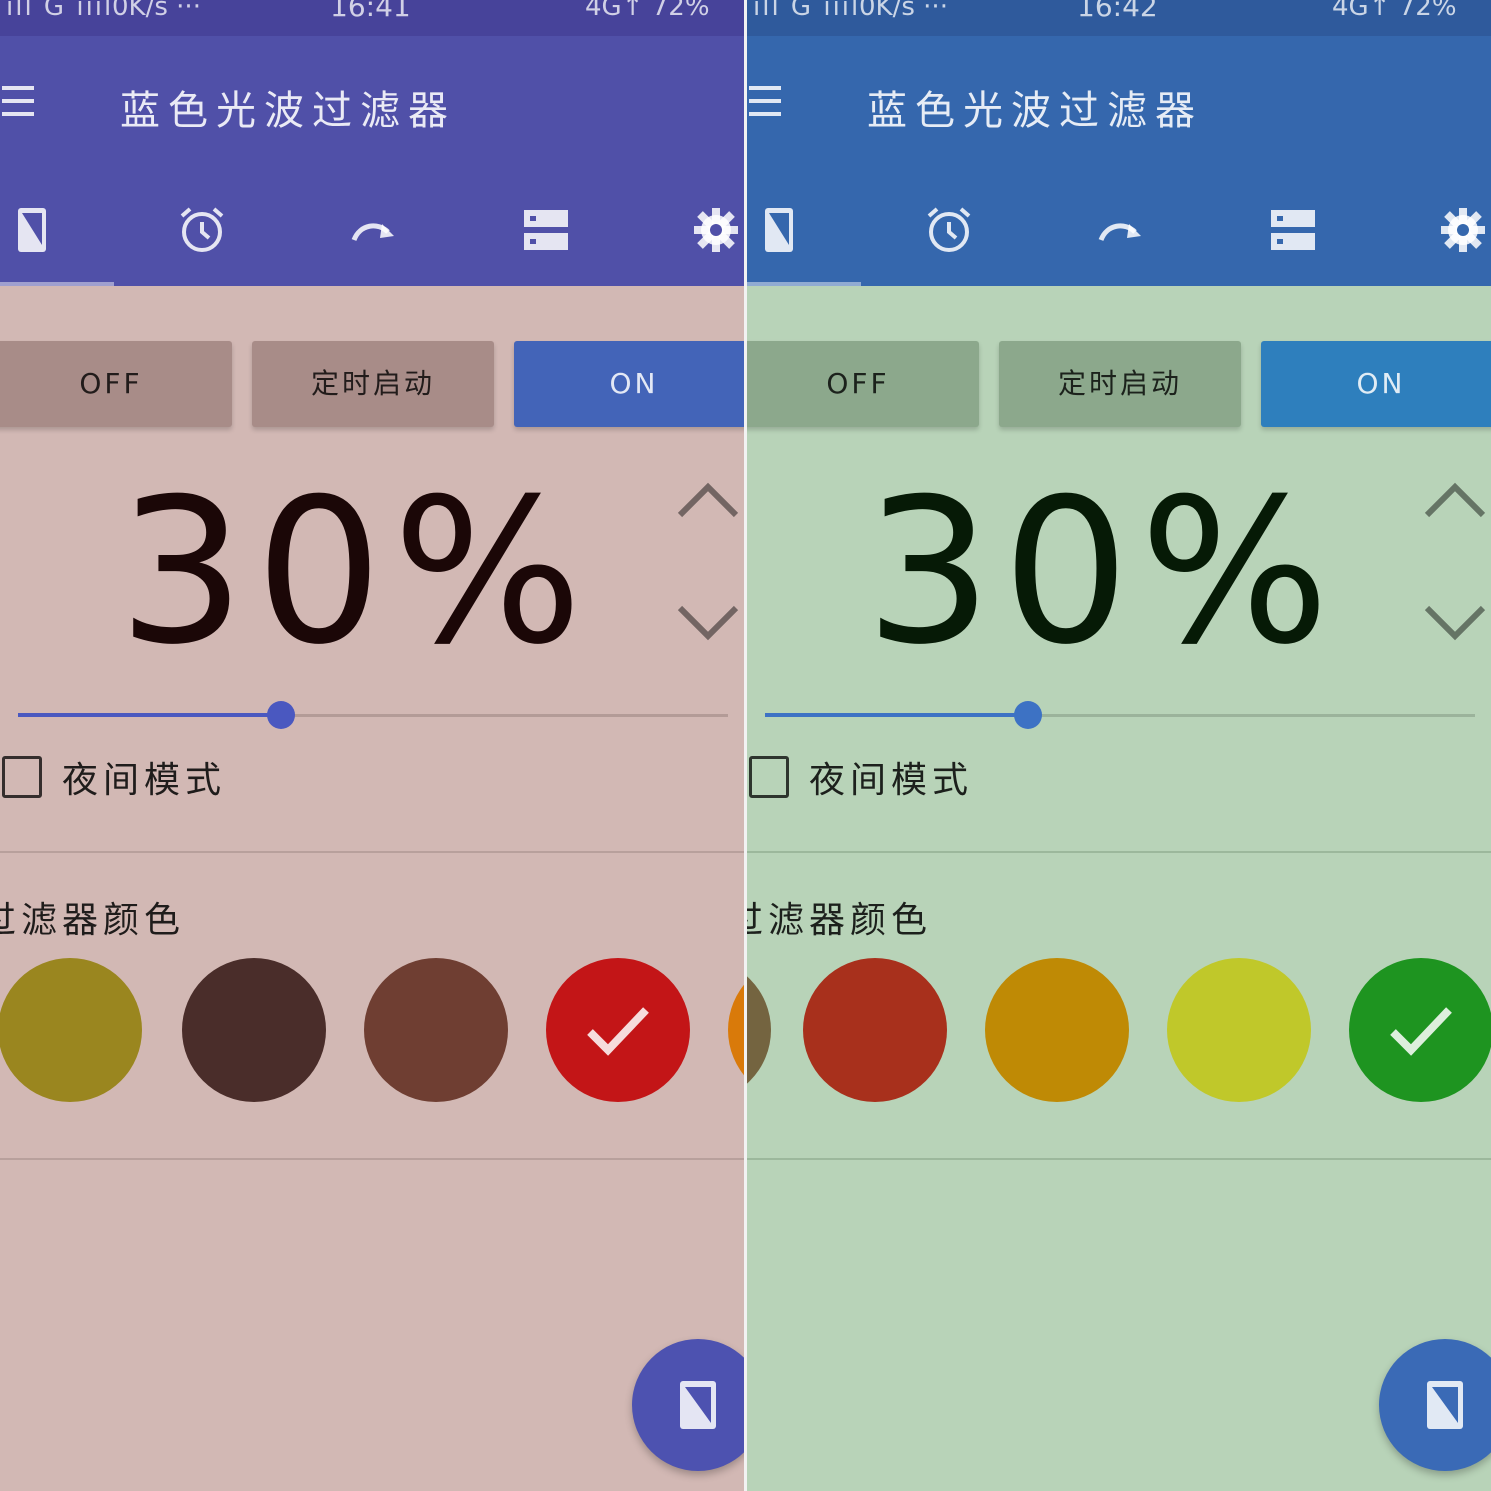 The width and height of the screenshot is (1491, 1491). I want to click on status-bar: ıll G ıııl 0K/s ··· 16:41 4G↑ 72%, so click(372, 18).